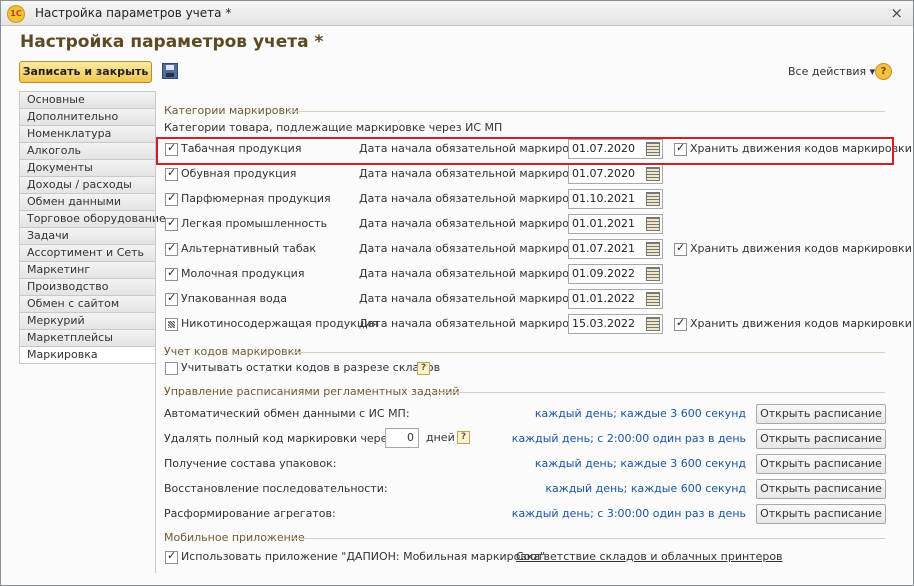 The image size is (914, 586). I want to click on sidebar-item: Дополнительно, so click(87, 116).